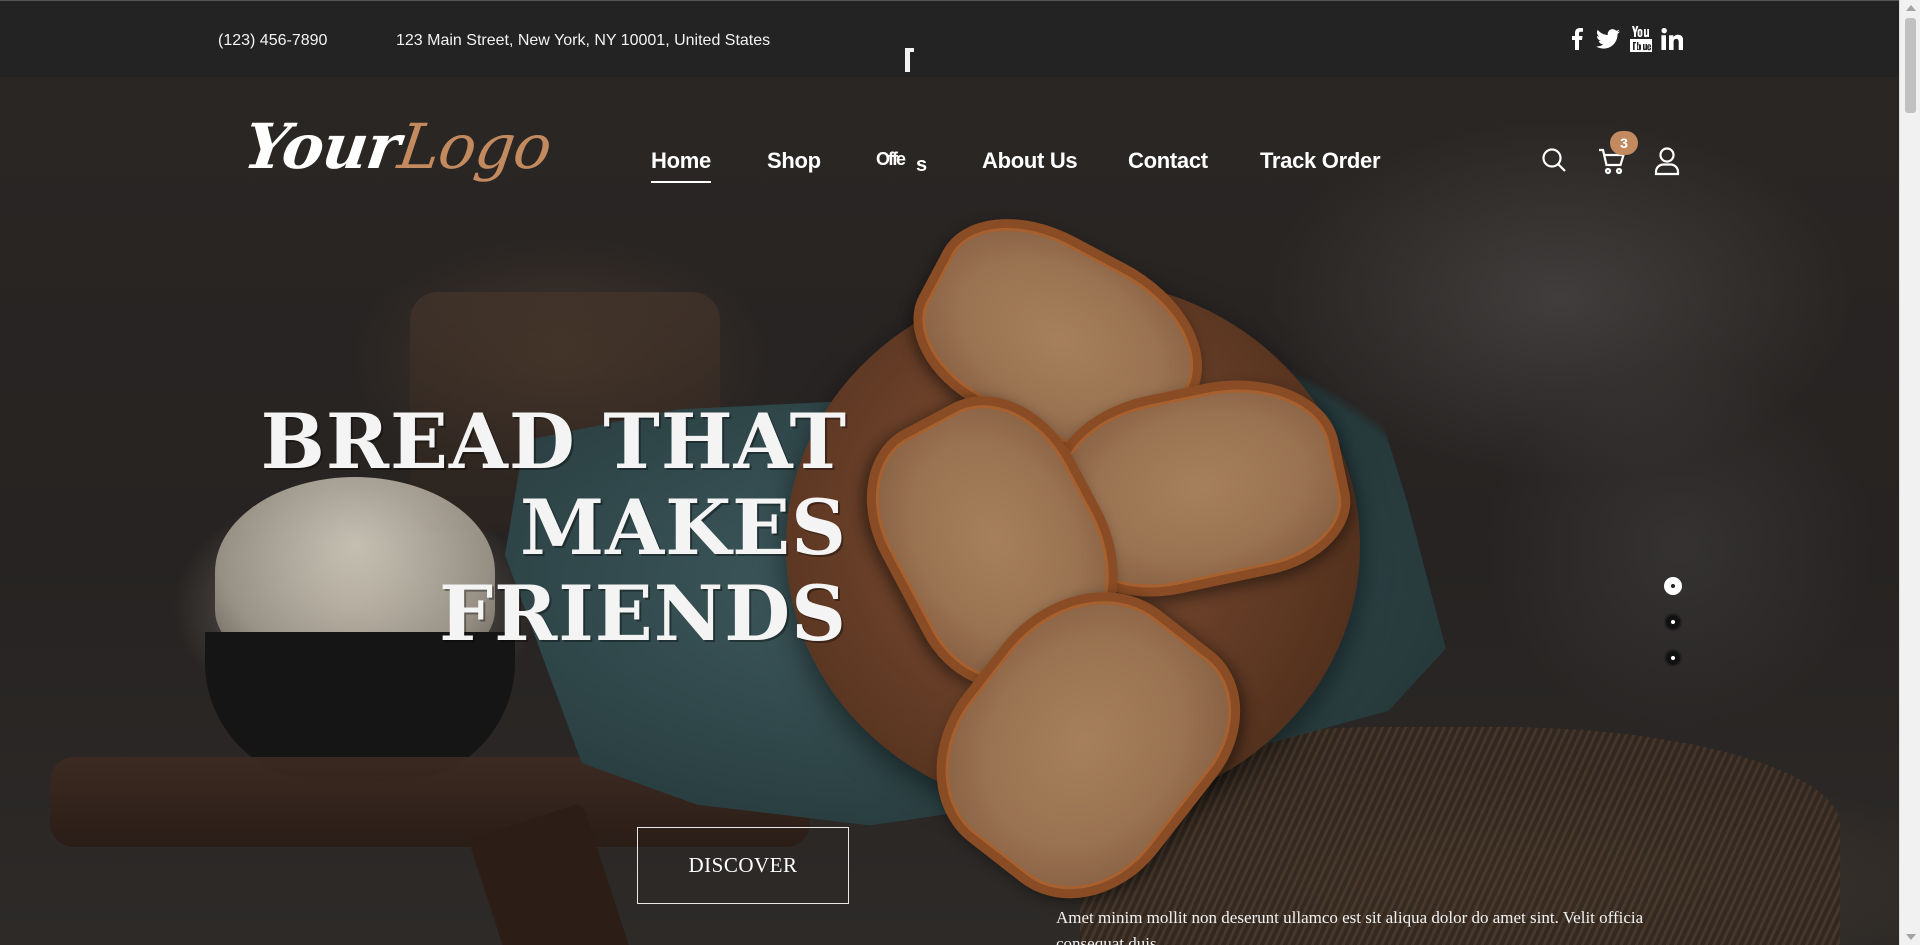 This screenshot has height=945, width=1920. I want to click on headline-line-3: FRIENDS, so click(643, 613).